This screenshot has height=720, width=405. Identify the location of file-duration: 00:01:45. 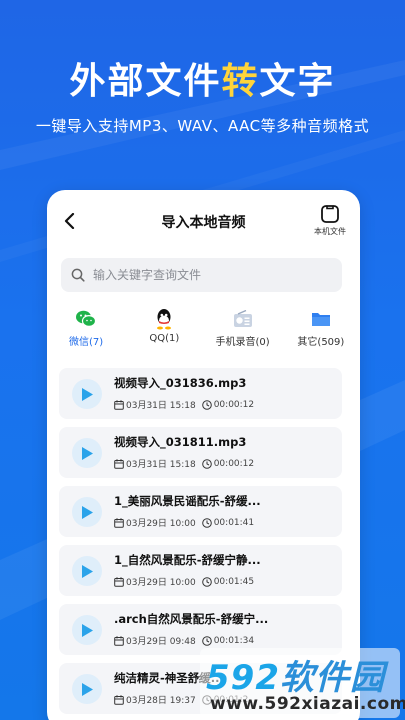
(234, 581).